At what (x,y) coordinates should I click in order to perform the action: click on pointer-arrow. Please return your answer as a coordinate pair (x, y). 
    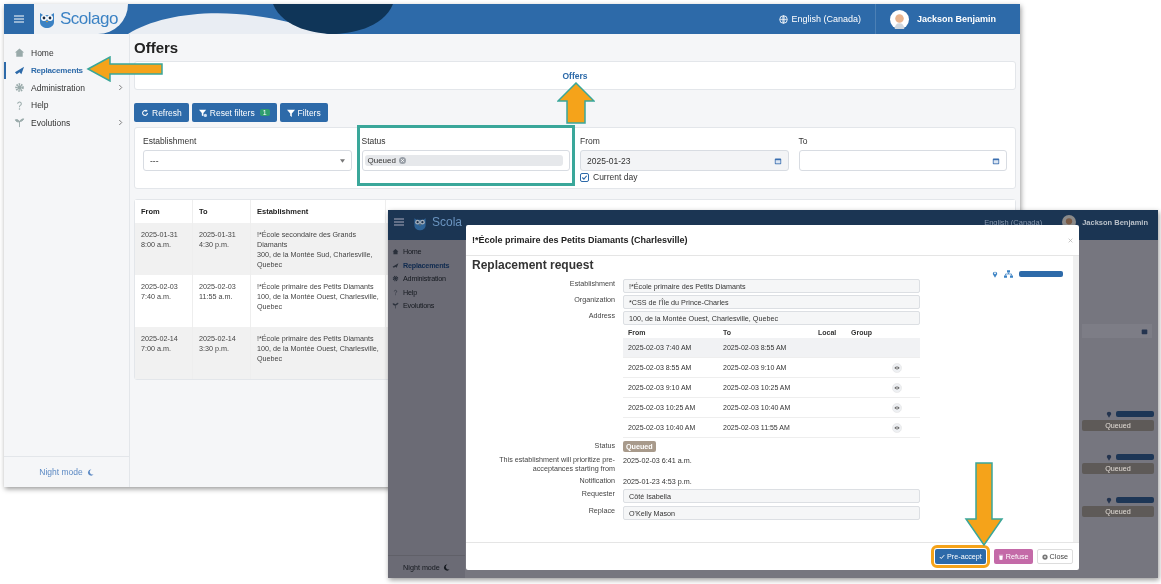
    Looking at the image, I should click on (576, 103).